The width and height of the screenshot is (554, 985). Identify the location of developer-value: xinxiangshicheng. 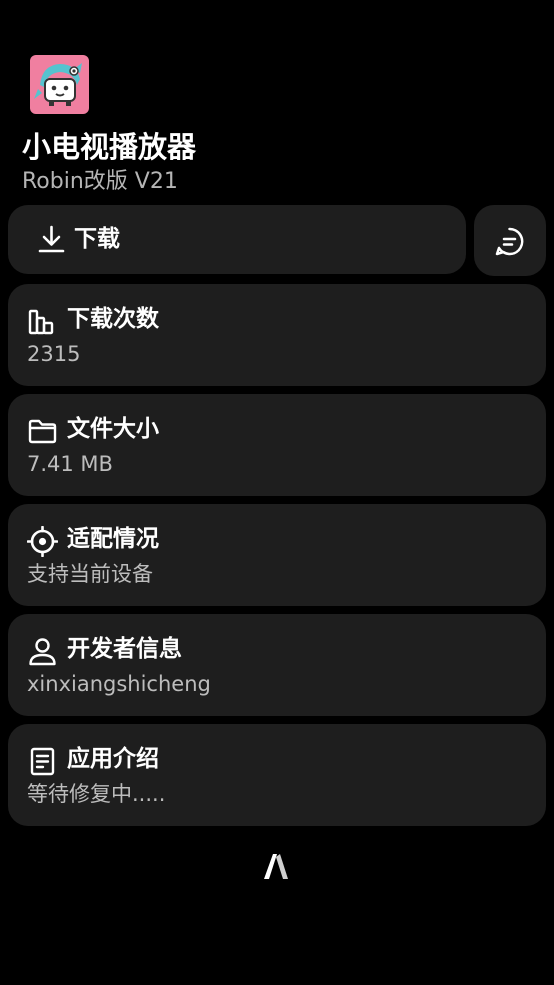
(119, 684).